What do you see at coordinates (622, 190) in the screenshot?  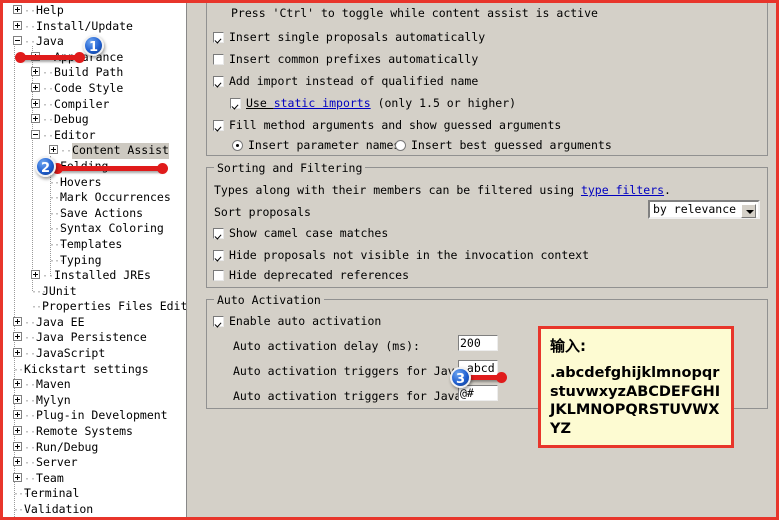 I see `type-filters-link: type filters` at bounding box center [622, 190].